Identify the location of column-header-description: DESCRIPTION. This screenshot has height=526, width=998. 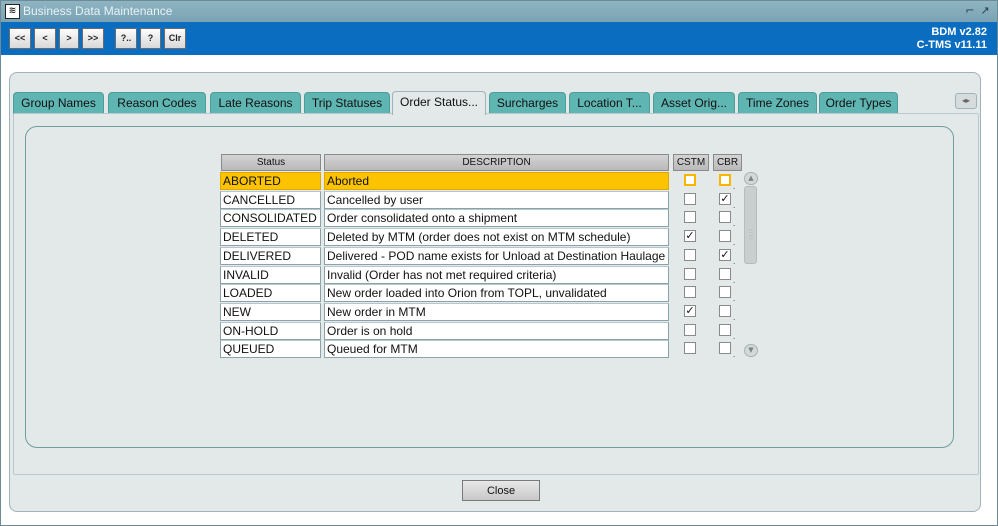
(496, 162).